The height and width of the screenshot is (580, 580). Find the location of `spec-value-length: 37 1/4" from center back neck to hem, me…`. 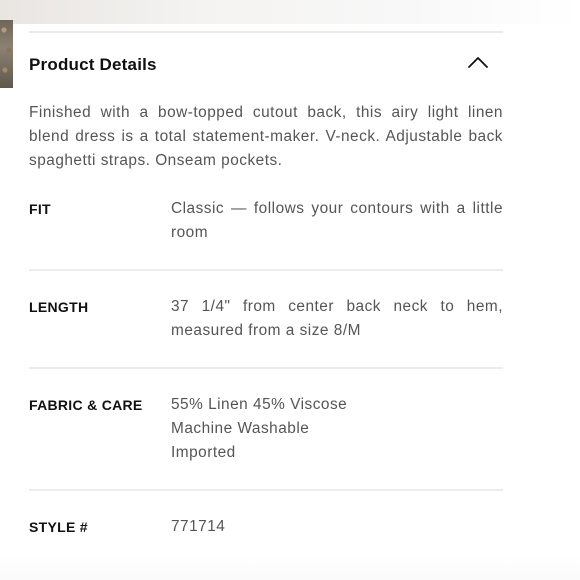

spec-value-length: 37 1/4" from center back neck to hem, me… is located at coordinates (337, 318).